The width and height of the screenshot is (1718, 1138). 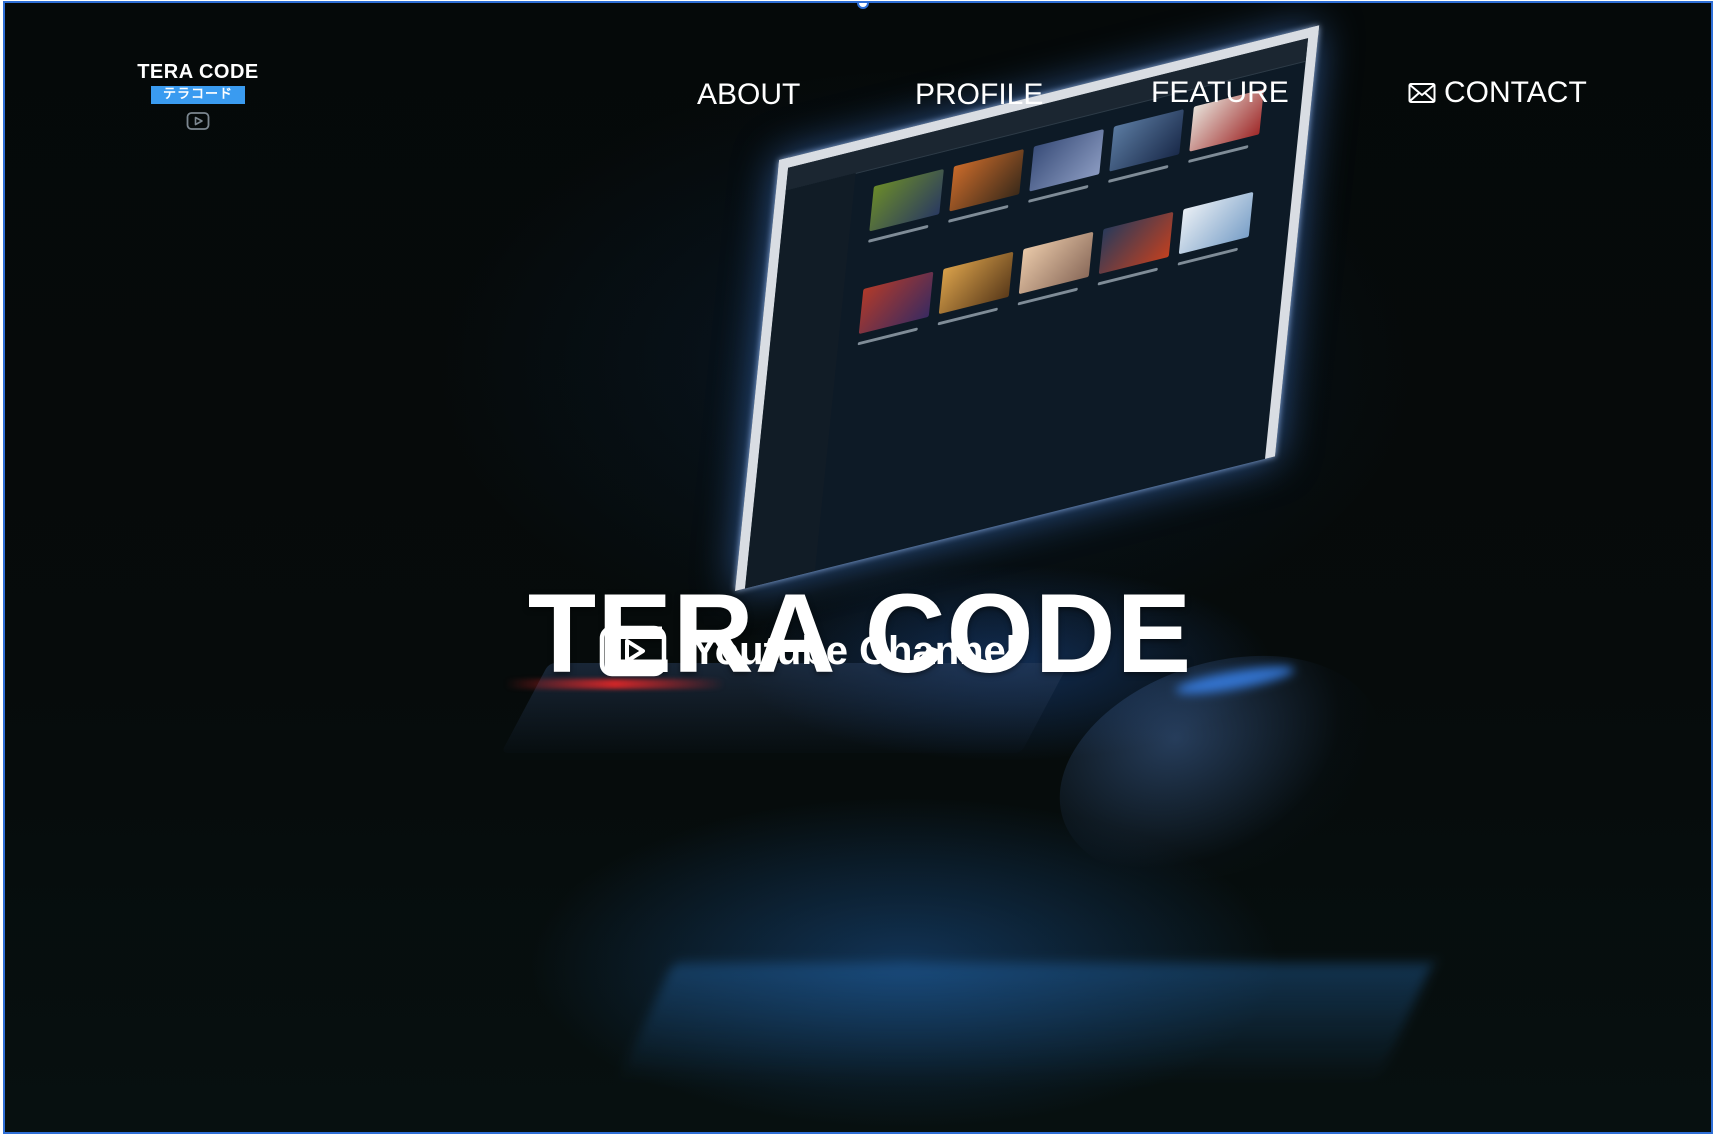 What do you see at coordinates (1025, 1023) in the screenshot?
I see `desk-reflection` at bounding box center [1025, 1023].